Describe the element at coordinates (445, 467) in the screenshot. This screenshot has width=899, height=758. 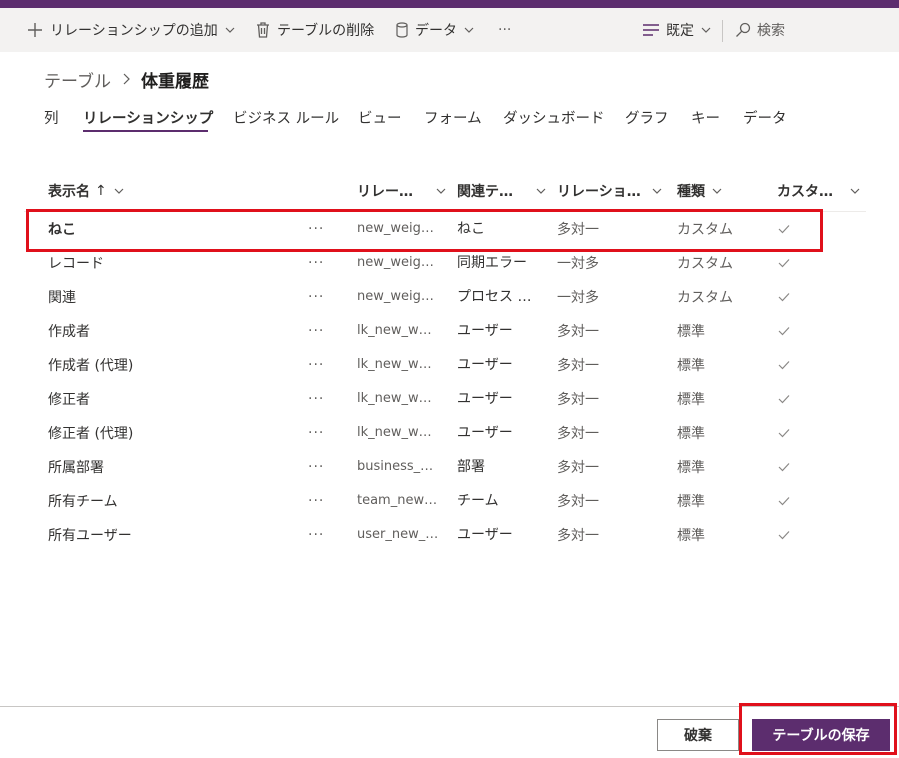
I see `table-row: 所属部署 ··· business_u… 部署 多対一 標準` at that location.